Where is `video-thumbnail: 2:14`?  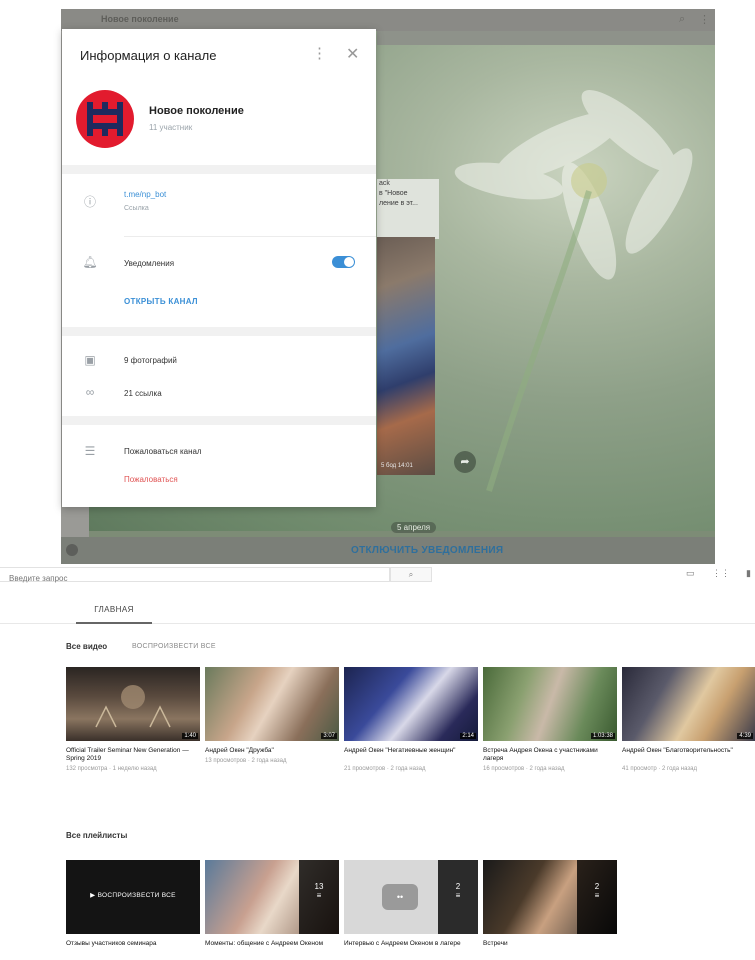 video-thumbnail: 2:14 is located at coordinates (411, 704).